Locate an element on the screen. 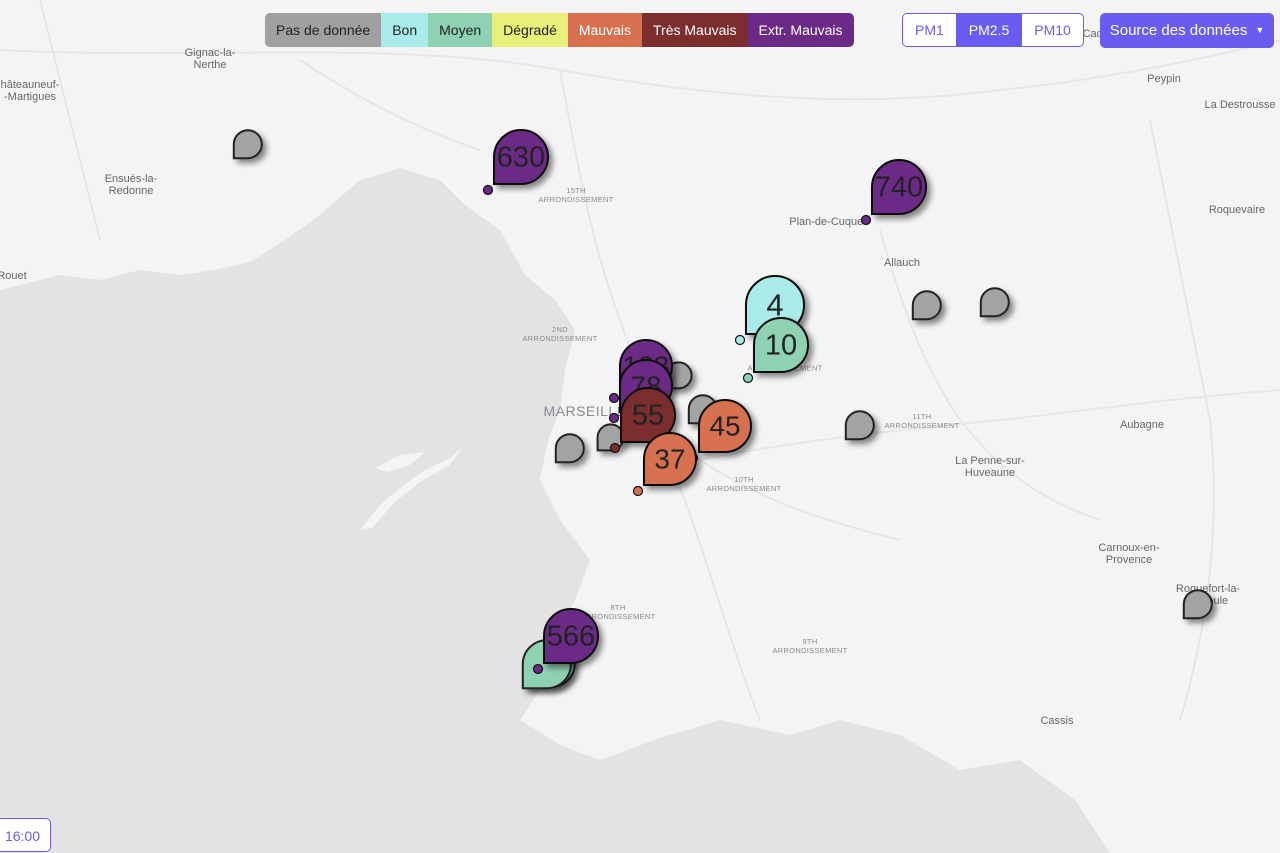 The image size is (1280, 853). legend-item: Bon is located at coordinates (405, 30).